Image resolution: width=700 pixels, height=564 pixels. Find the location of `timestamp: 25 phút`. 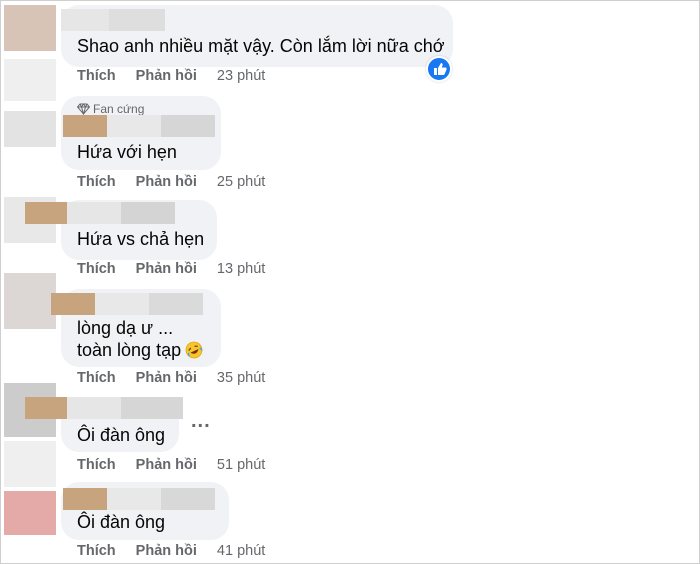

timestamp: 25 phút is located at coordinates (241, 182).